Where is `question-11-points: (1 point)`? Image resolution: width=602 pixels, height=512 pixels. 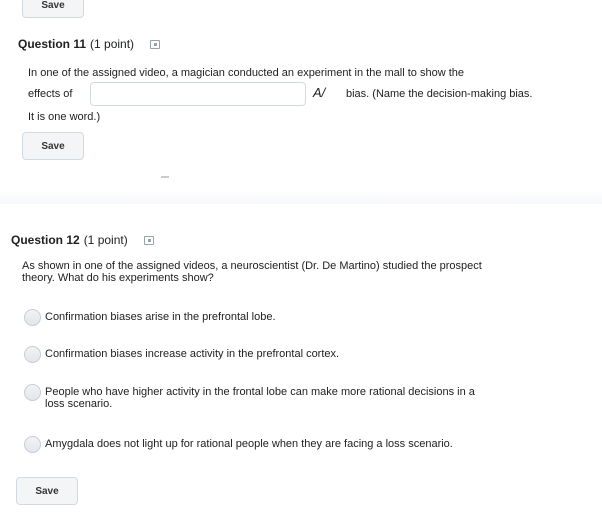
question-11-points: (1 point) is located at coordinates (112, 44).